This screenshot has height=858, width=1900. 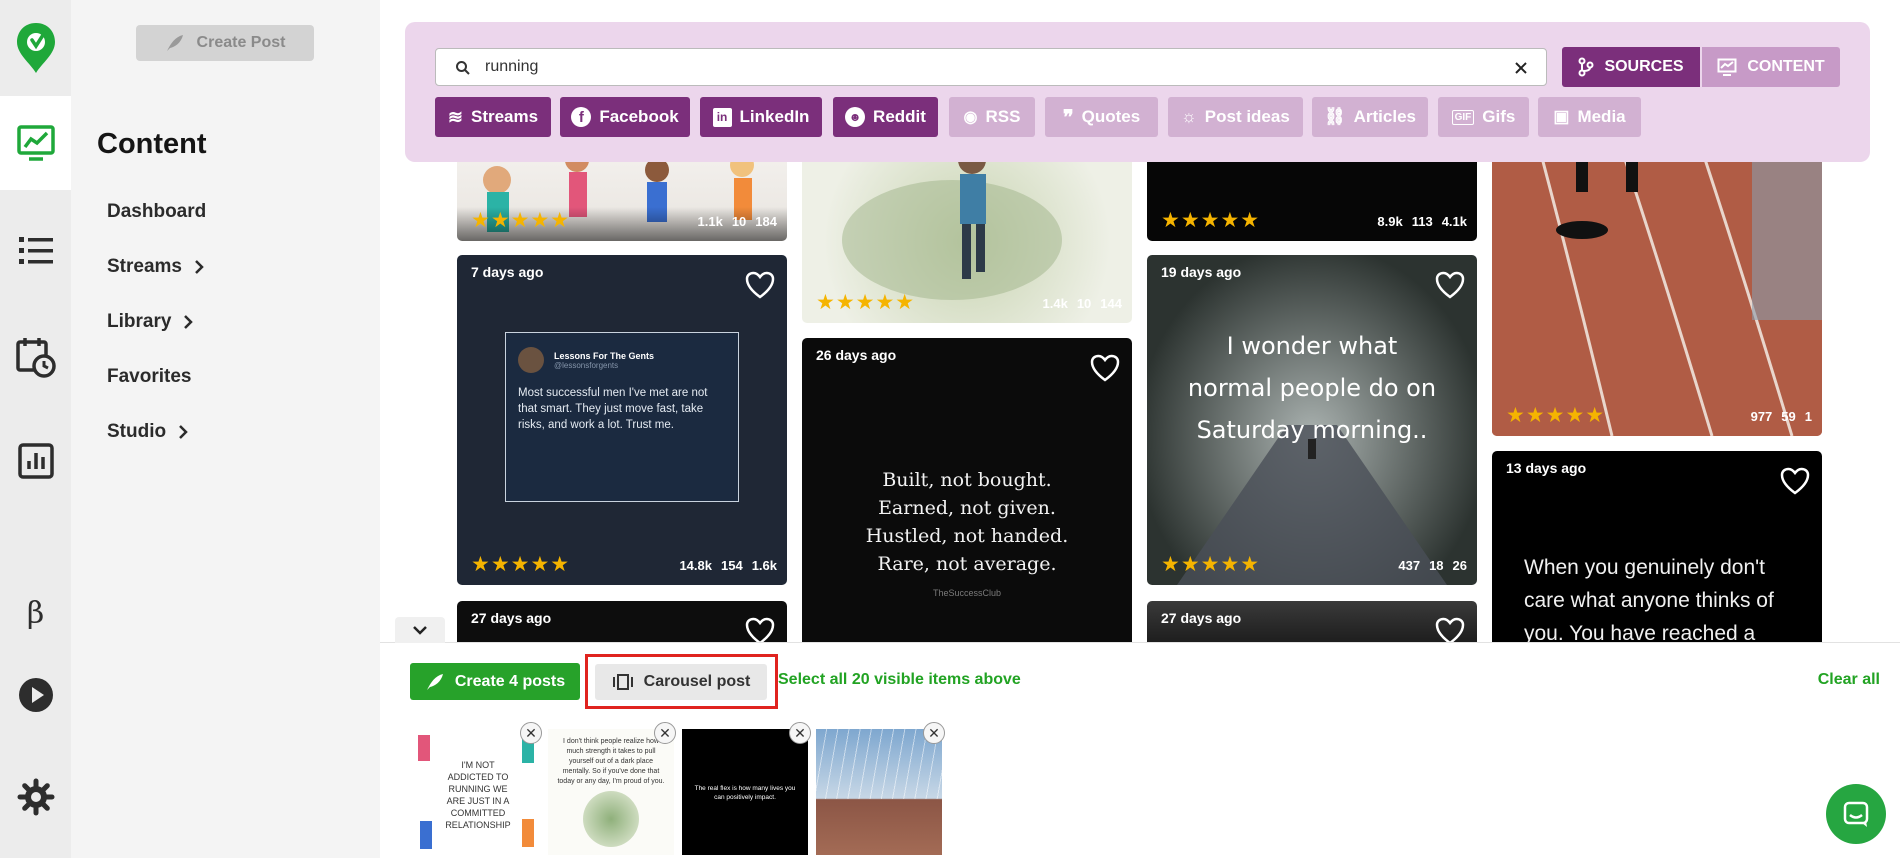 I want to click on quotes-icon: ❞, so click(x=1068, y=117).